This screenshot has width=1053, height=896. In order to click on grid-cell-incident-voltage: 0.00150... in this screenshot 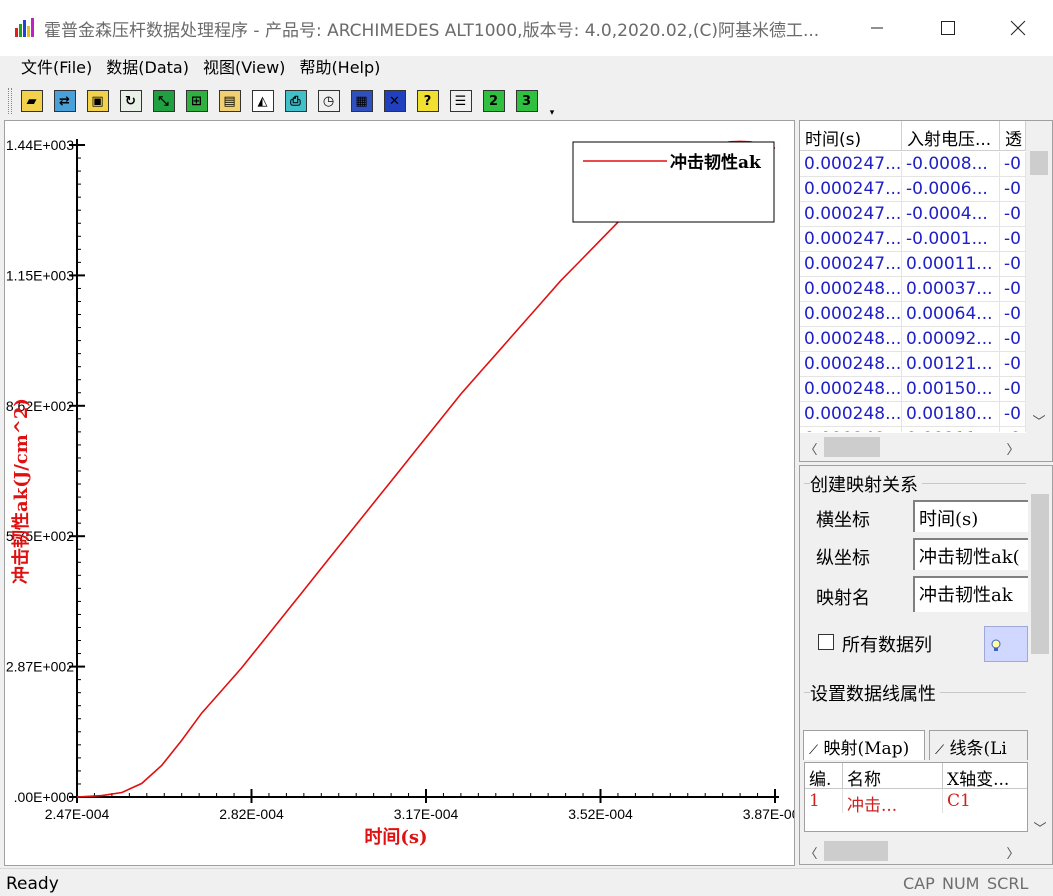, I will do `click(951, 389)`.